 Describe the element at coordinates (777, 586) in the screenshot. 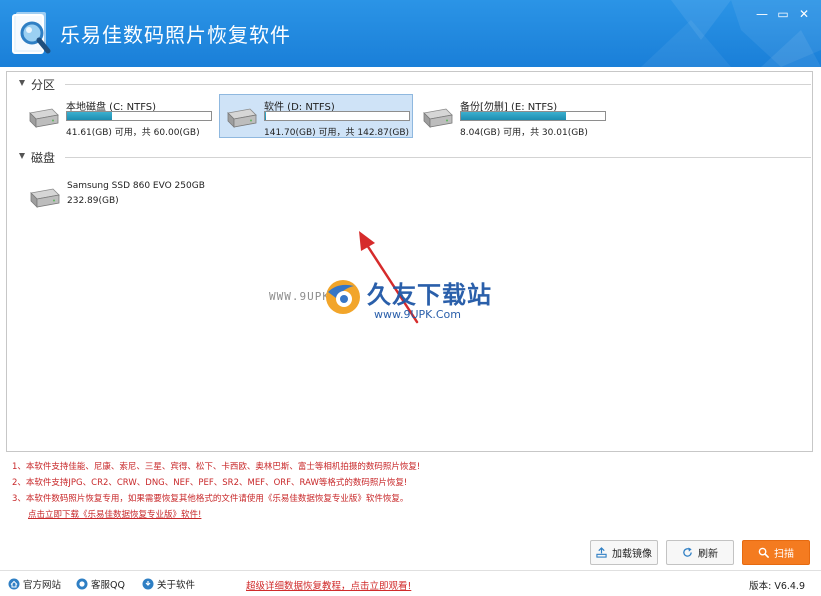

I see `version-label: 版本: V6.4.9` at that location.